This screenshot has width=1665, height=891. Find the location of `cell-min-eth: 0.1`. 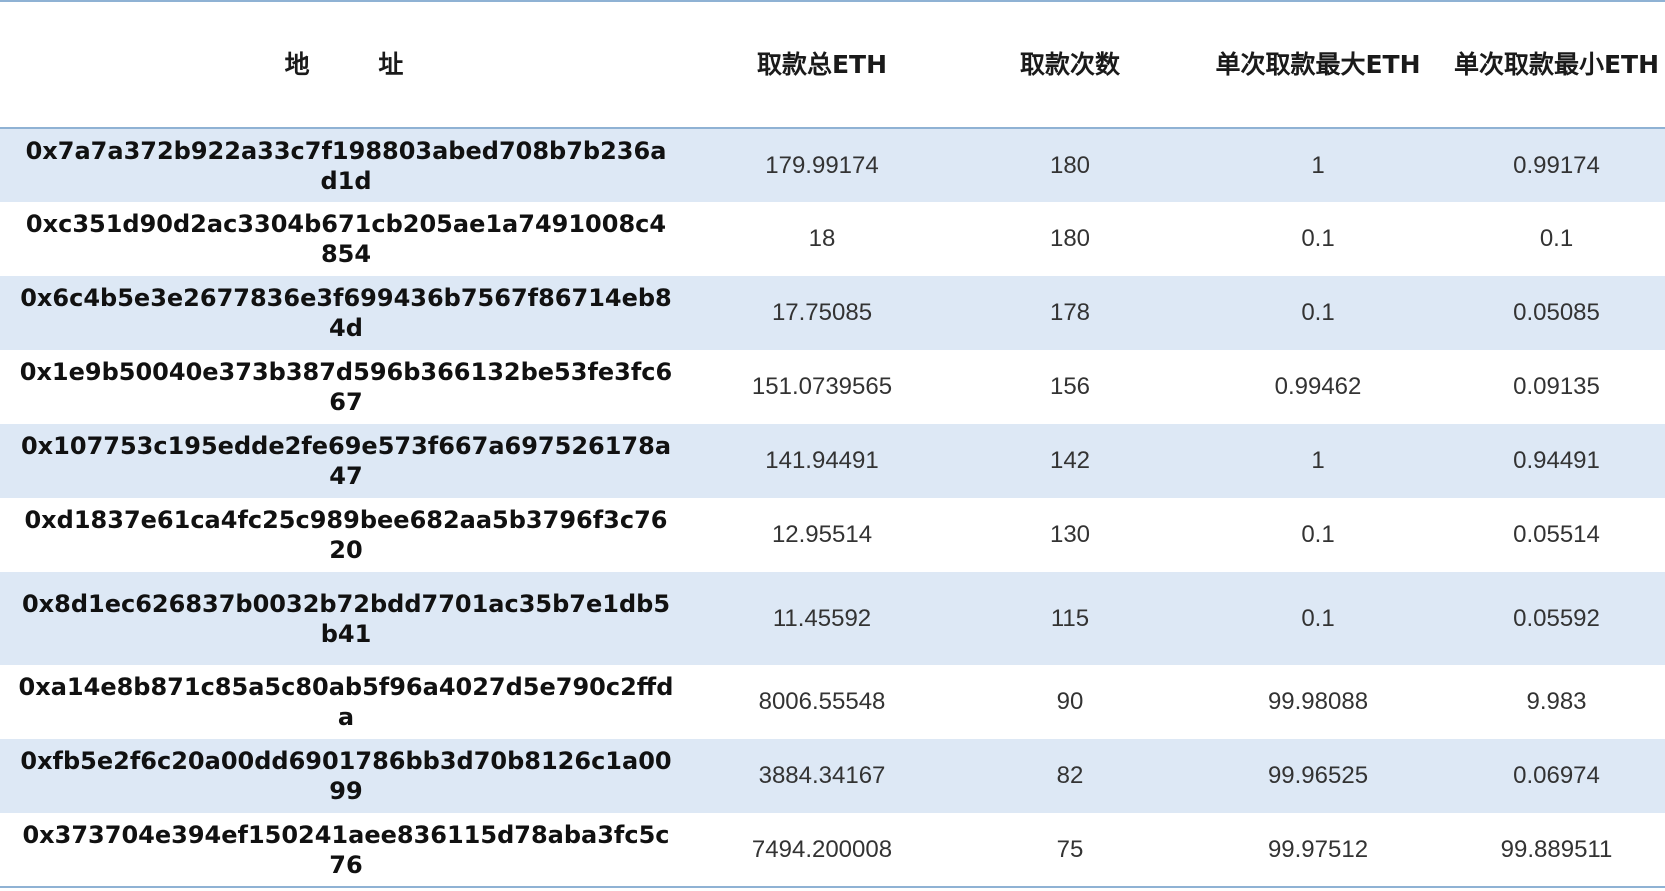

cell-min-eth: 0.1 is located at coordinates (1556, 238).